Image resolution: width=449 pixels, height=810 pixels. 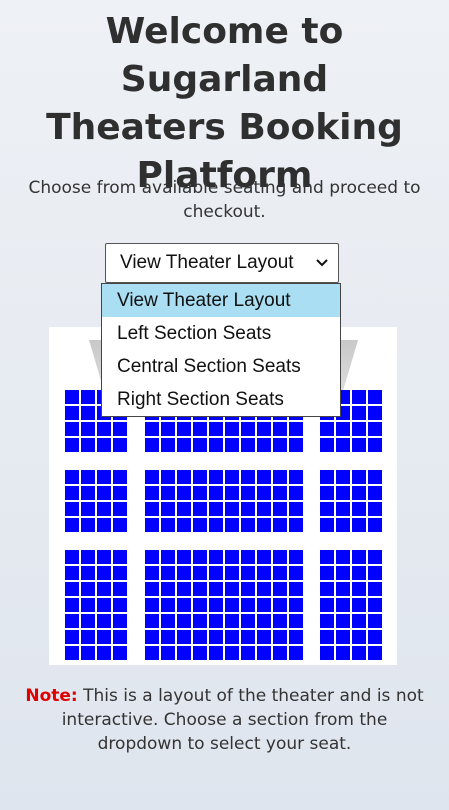 What do you see at coordinates (221, 300) in the screenshot?
I see `dropdown-option: View Theater Layout` at bounding box center [221, 300].